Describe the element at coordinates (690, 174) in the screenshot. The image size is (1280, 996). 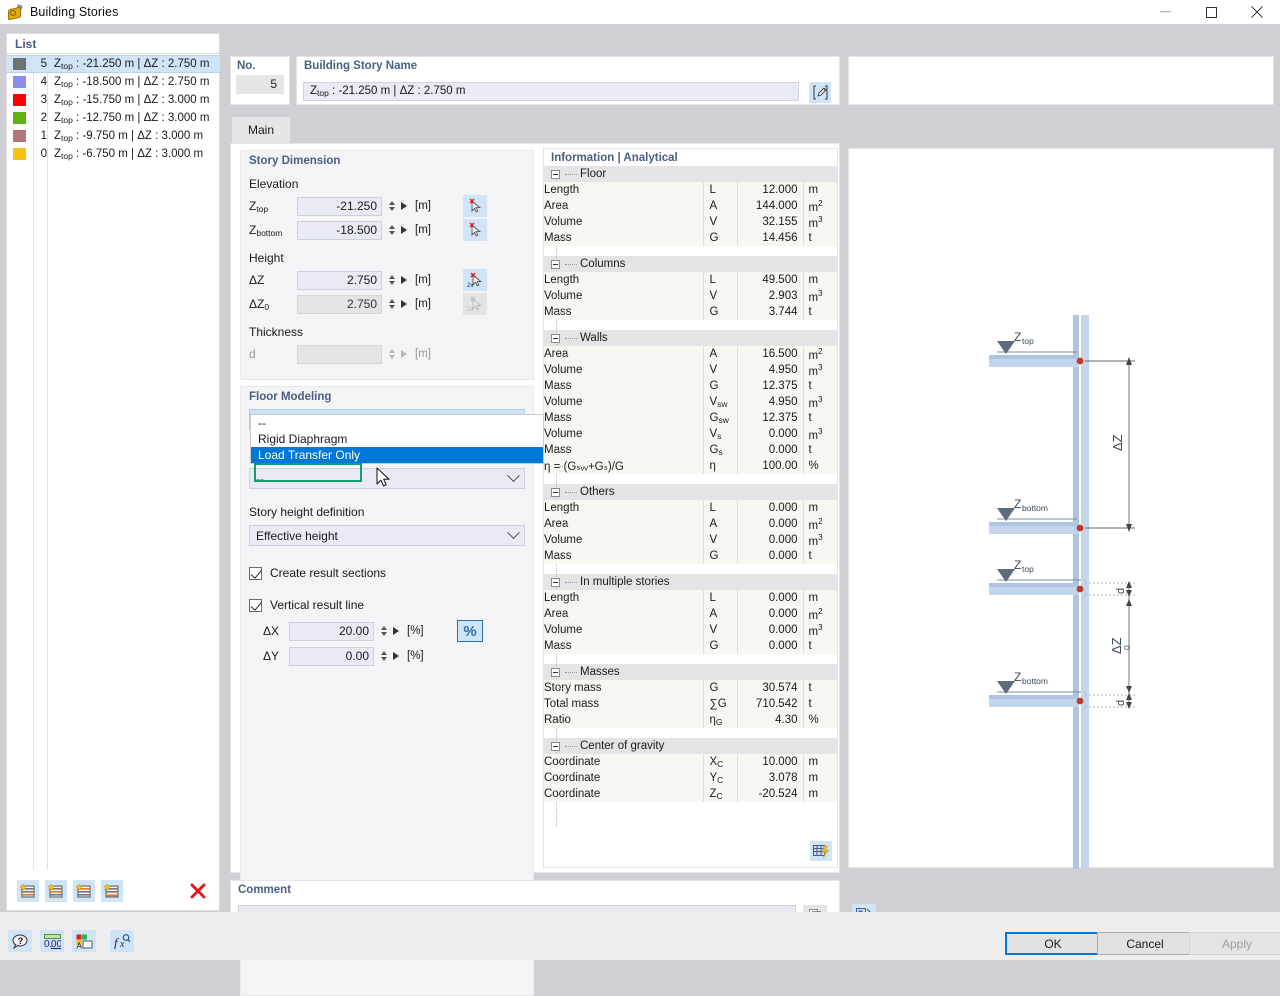
I see `info-group-row: Floor` at that location.